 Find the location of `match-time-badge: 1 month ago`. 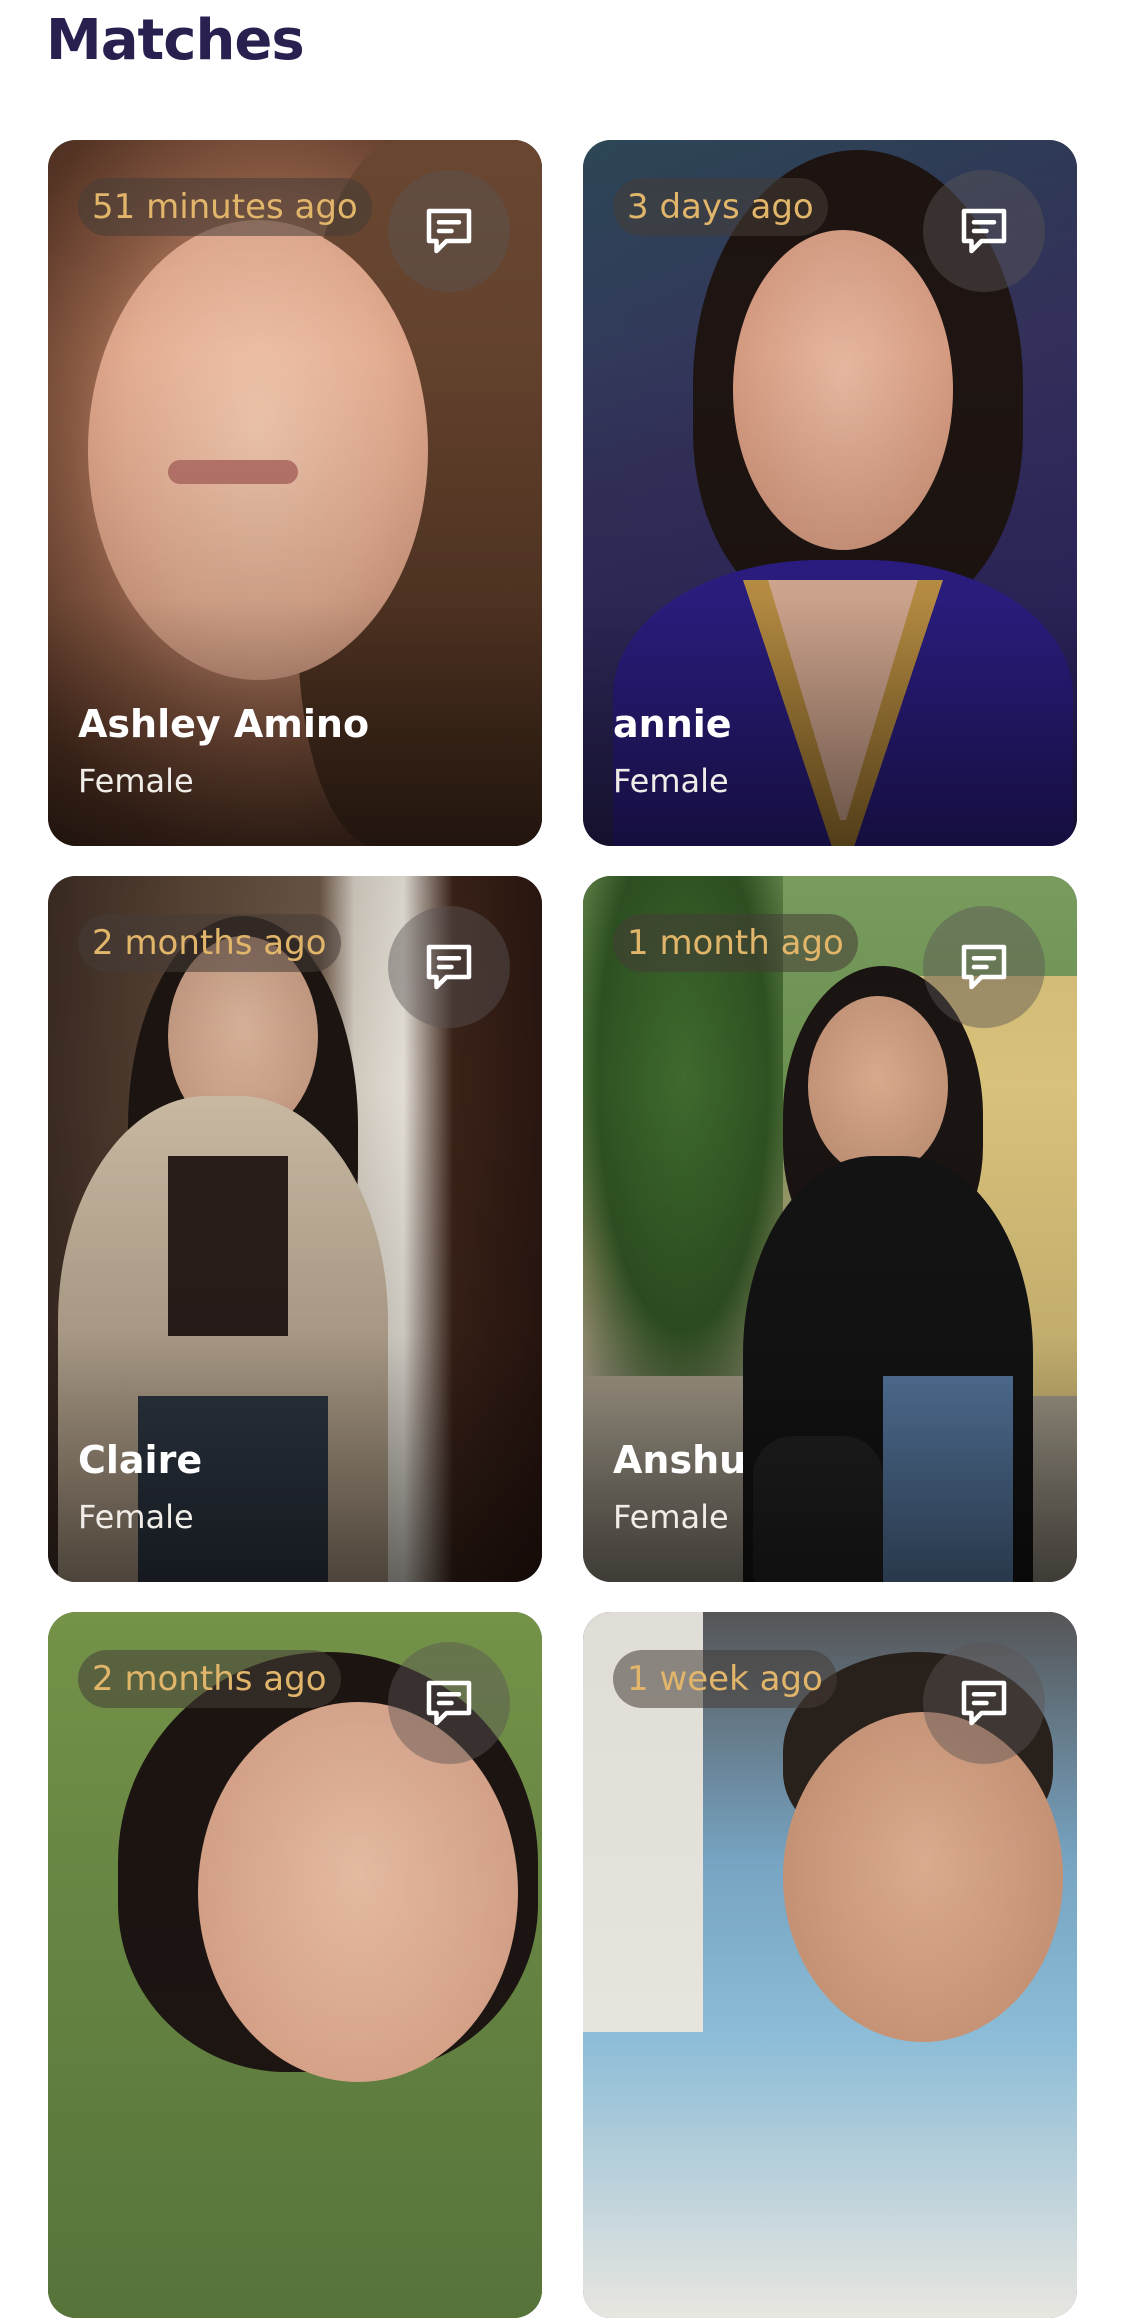

match-time-badge: 1 month ago is located at coordinates (735, 943).